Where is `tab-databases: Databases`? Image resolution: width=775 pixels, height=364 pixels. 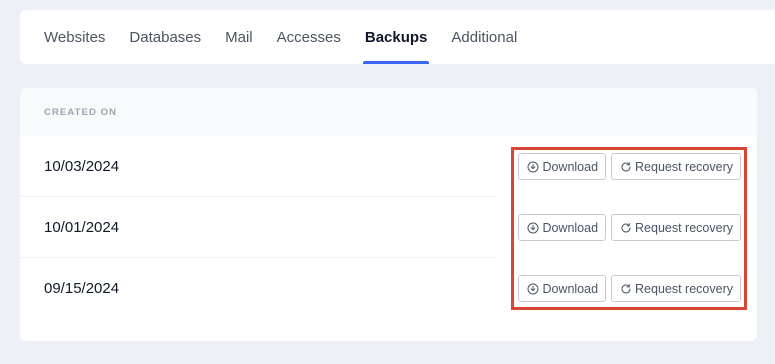
tab-databases: Databases is located at coordinates (165, 37).